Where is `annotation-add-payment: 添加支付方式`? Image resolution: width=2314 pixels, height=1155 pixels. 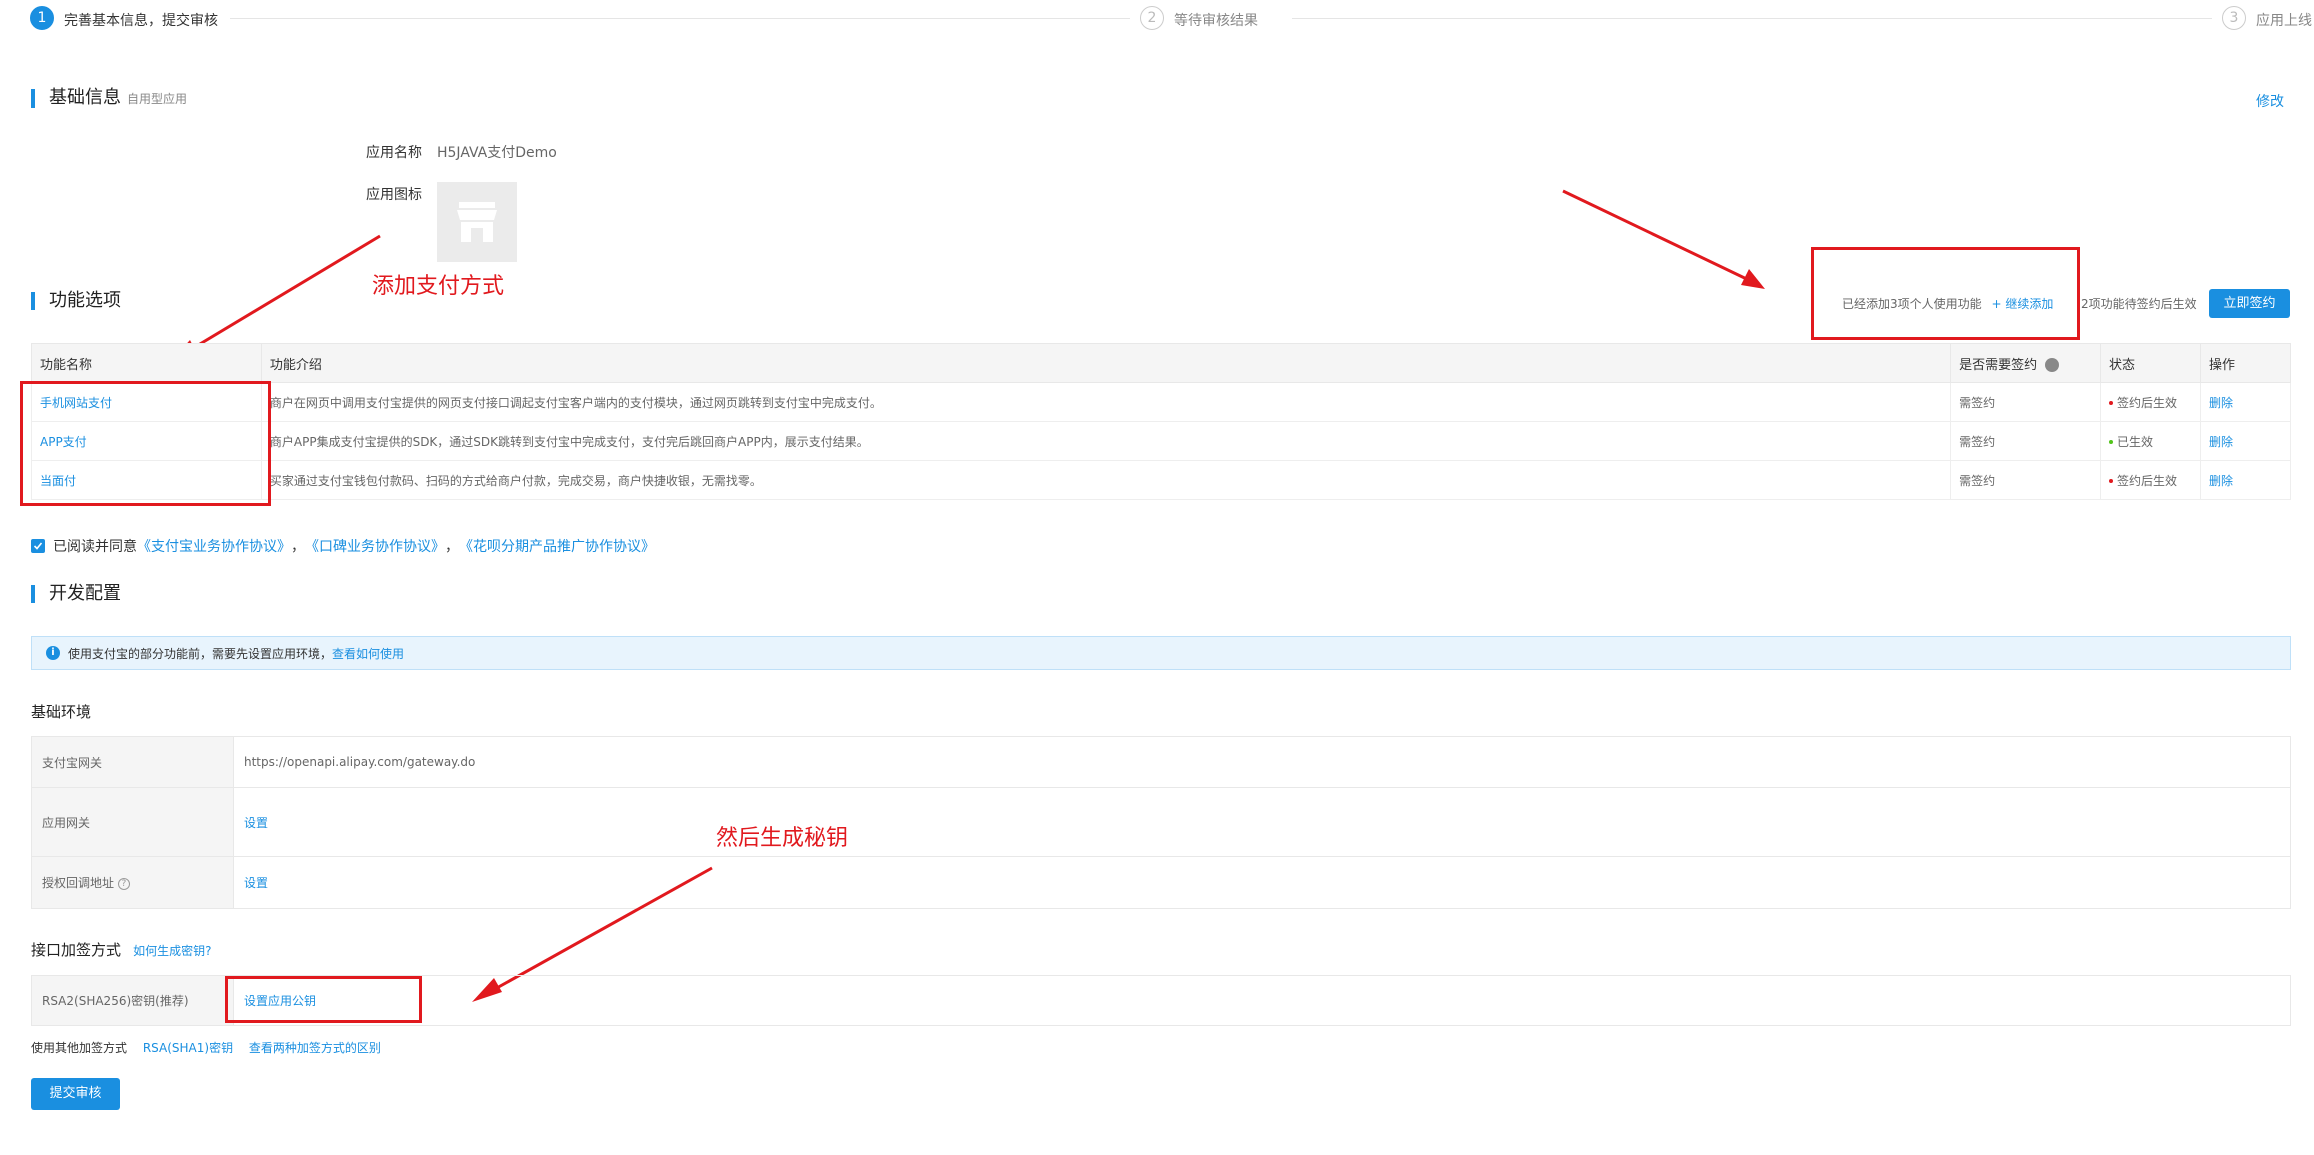
annotation-add-payment: 添加支付方式 is located at coordinates (438, 286).